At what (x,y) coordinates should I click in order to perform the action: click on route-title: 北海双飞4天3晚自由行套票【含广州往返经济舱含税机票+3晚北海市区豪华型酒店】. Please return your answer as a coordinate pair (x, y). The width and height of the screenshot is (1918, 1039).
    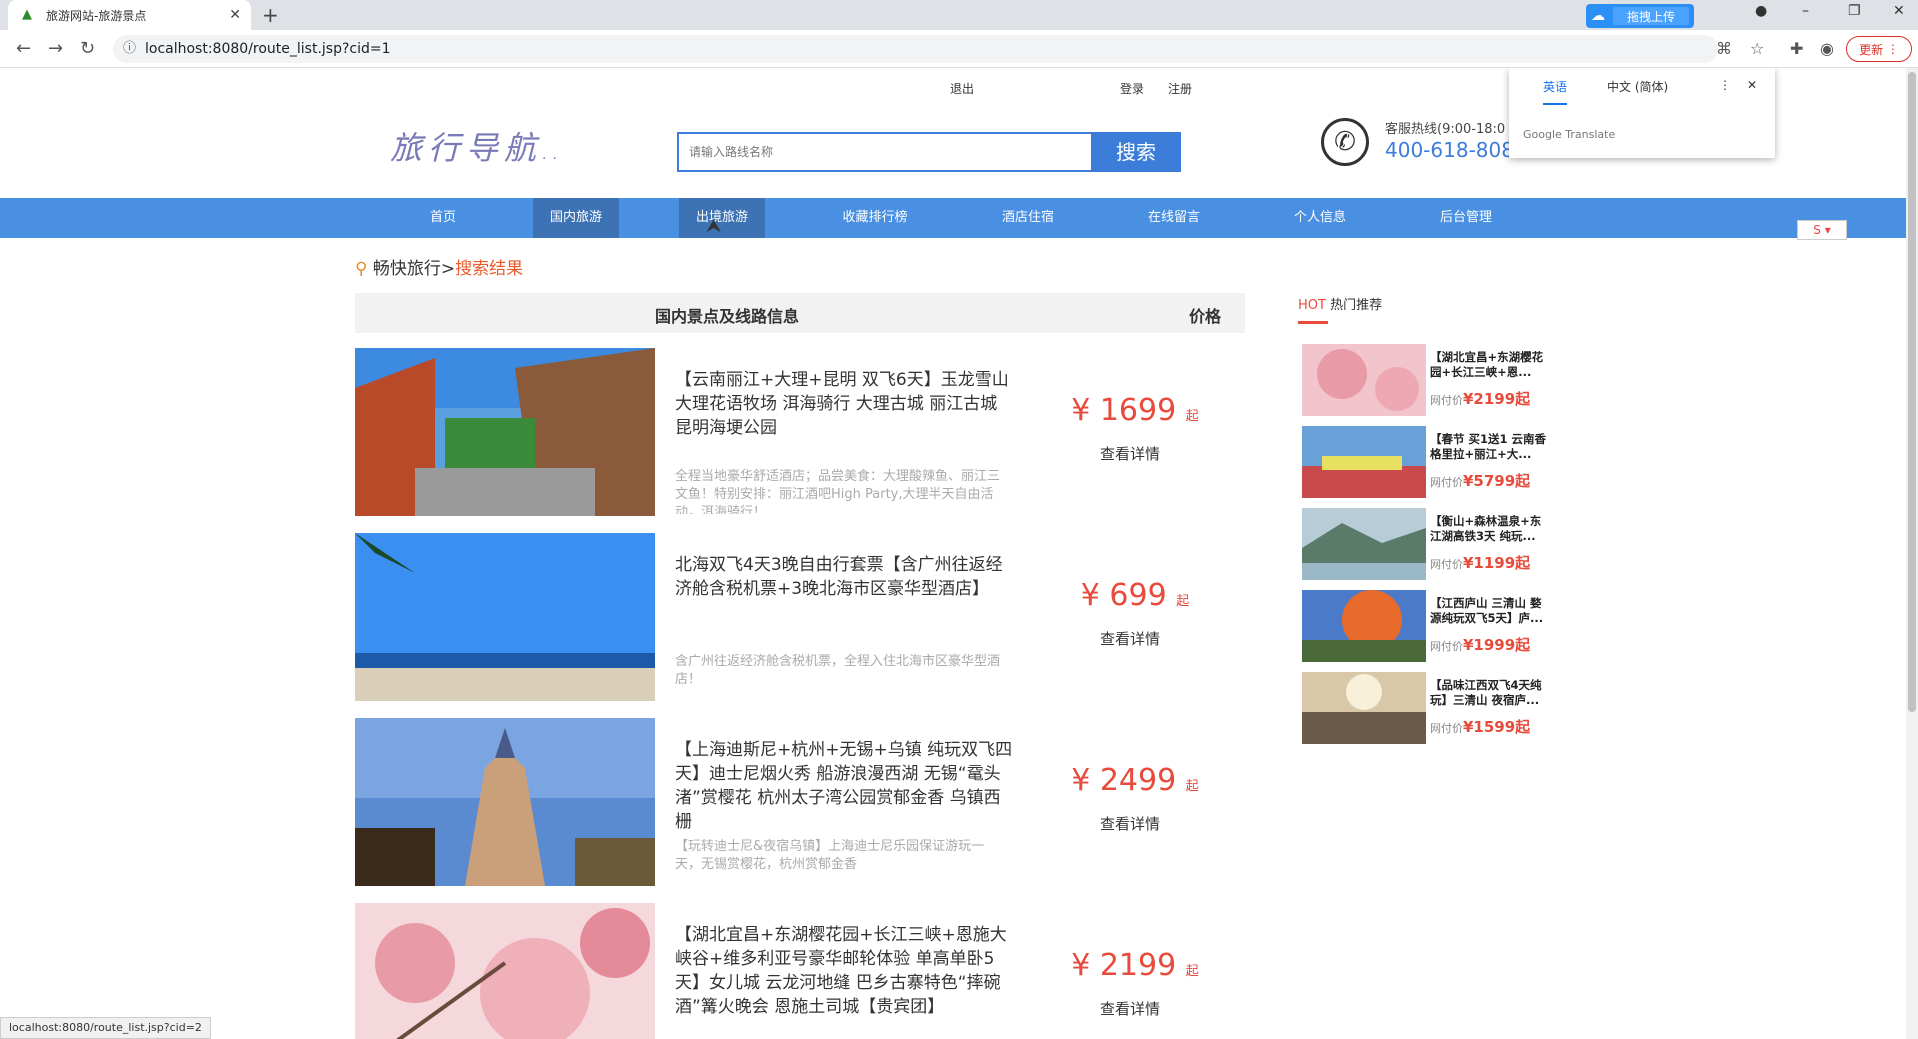
    Looking at the image, I should click on (845, 577).